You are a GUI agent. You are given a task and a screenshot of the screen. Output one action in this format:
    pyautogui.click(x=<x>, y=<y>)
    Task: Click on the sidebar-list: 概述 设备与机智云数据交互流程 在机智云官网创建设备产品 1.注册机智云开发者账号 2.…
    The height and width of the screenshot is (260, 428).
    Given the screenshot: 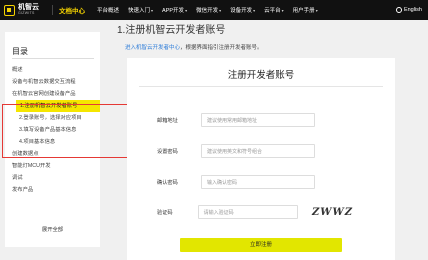 What is the action you would take?
    pyautogui.click(x=52, y=130)
    